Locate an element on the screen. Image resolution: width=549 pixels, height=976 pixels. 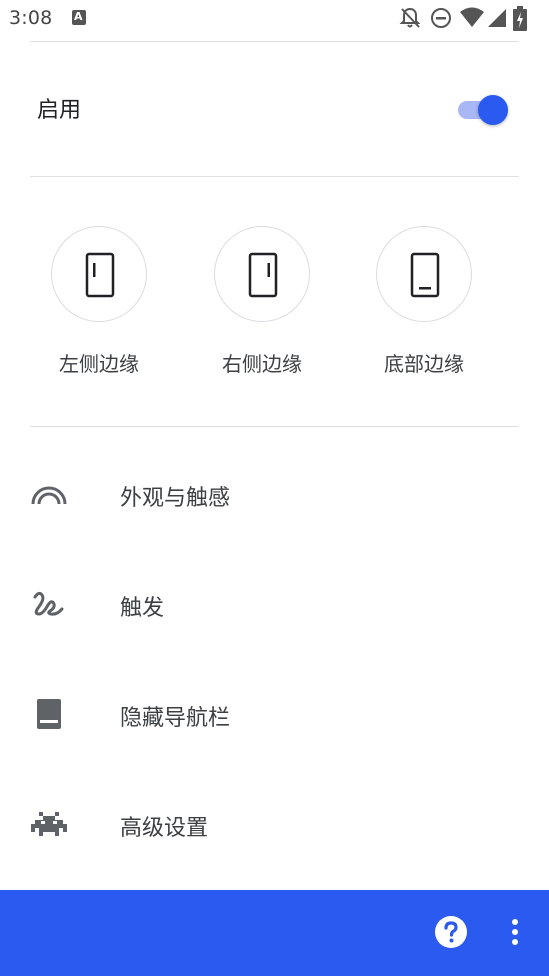
enable-toggle is located at coordinates (483, 109).